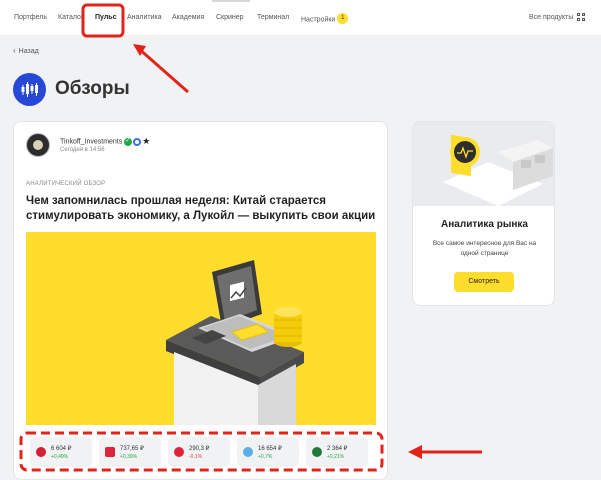  Describe the element at coordinates (196, 457) in the screenshot. I see `ticker-change: -0,1%` at that location.